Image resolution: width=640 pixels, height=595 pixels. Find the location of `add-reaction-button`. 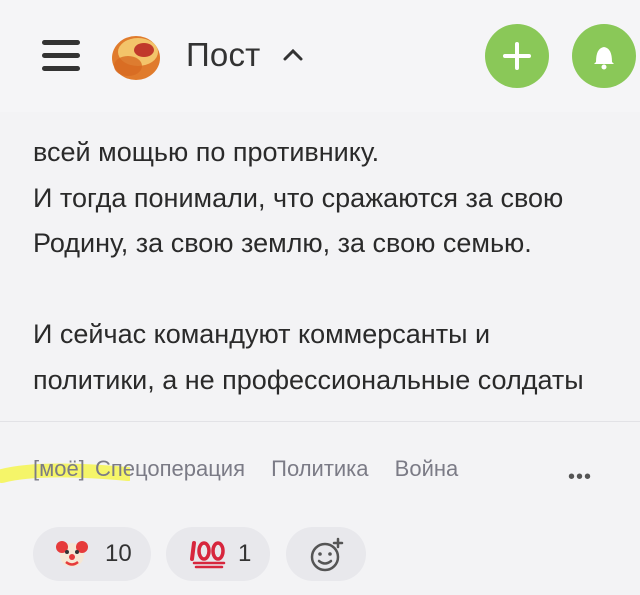

add-reaction-button is located at coordinates (326, 554).